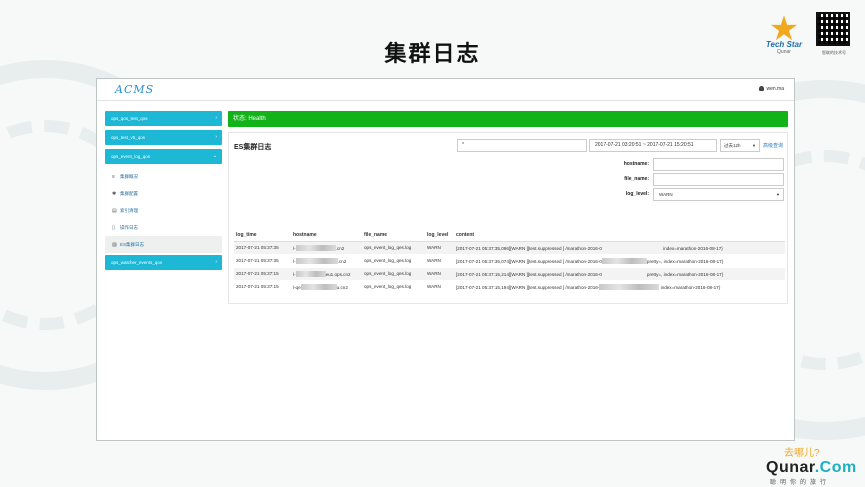 The height and width of the screenshot is (487, 865). Describe the element at coordinates (128, 137) in the screenshot. I see `sidebar-group-label: ops_test_v5_qos` at that location.